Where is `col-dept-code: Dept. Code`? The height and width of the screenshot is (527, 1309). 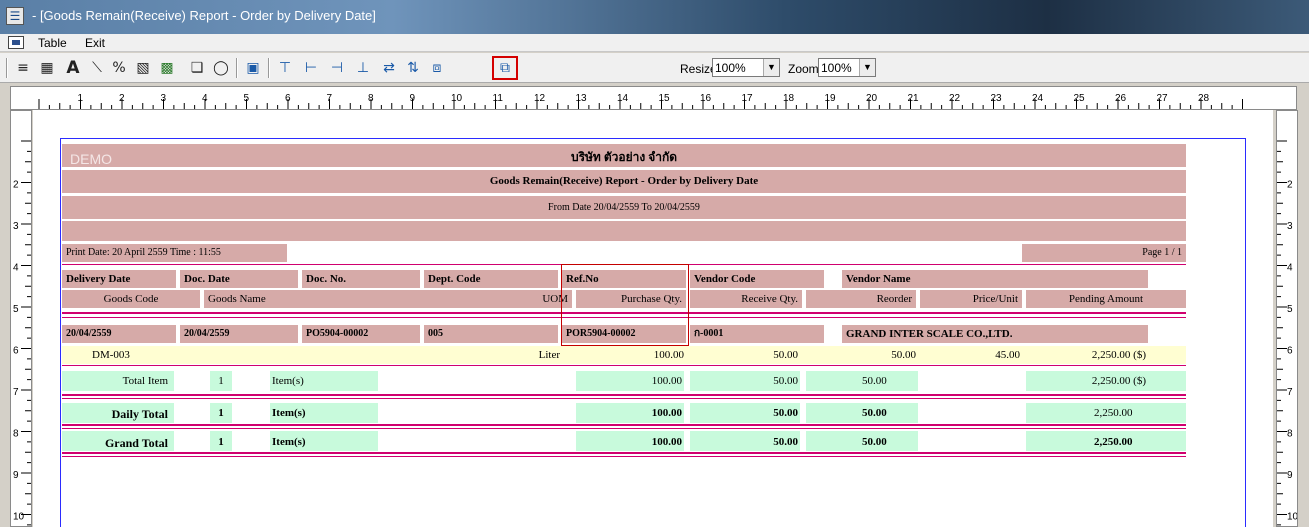
col-dept-code: Dept. Code is located at coordinates (491, 279).